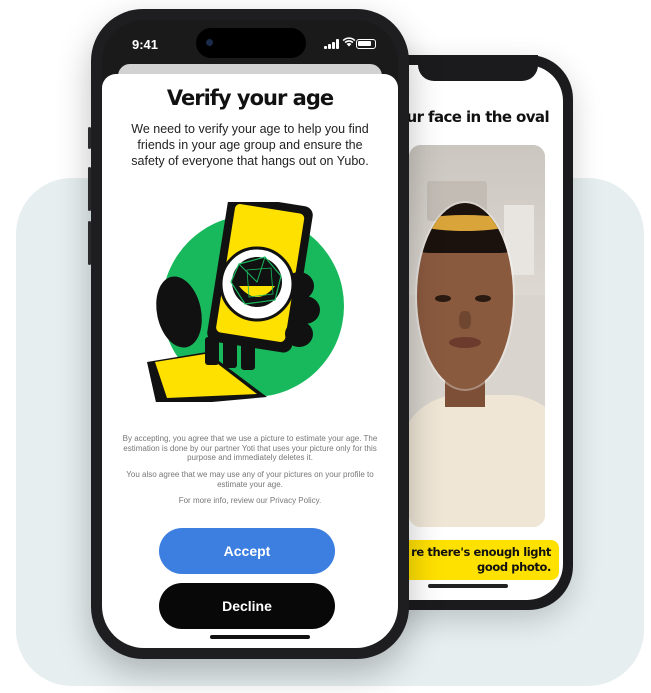 The height and width of the screenshot is (693, 651). I want to click on person-nose, so click(465, 320).